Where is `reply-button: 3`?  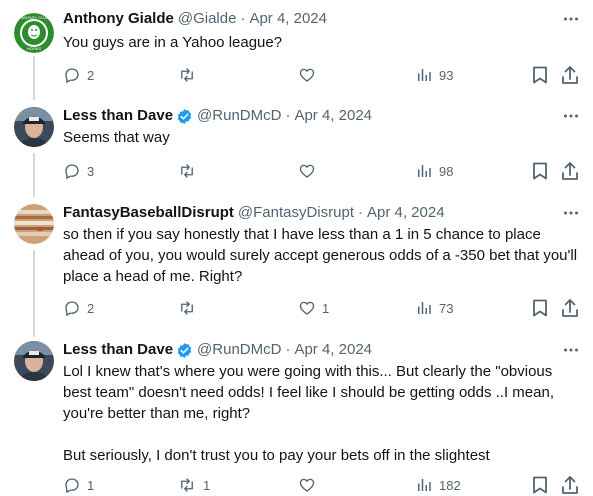
reply-button: 3 is located at coordinates (78, 171).